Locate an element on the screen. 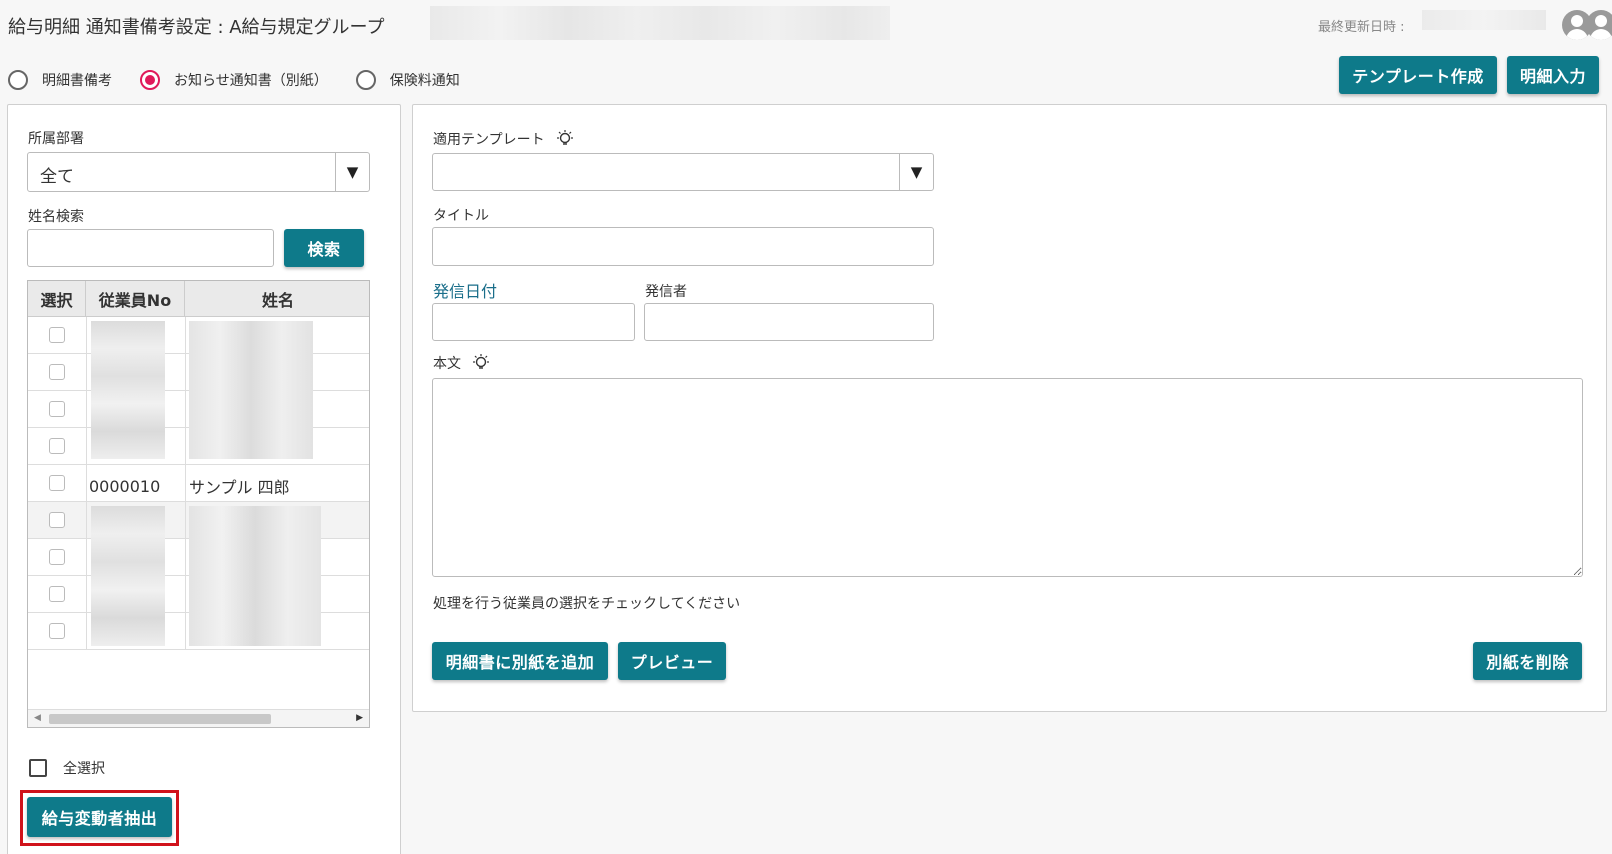 Image resolution: width=1612 pixels, height=854 pixels. radio-insurance-notice: 保険料通知 is located at coordinates (407, 80).